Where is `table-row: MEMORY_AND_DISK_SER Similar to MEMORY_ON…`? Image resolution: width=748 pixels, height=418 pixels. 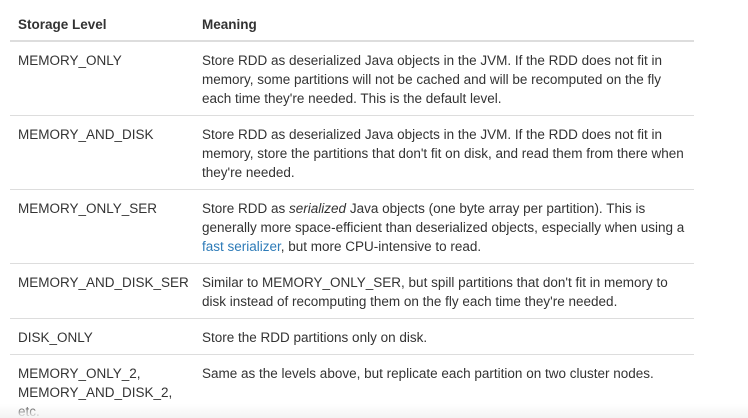
table-row: MEMORY_AND_DISK_SER Similar to MEMORY_ON… is located at coordinates (352, 291).